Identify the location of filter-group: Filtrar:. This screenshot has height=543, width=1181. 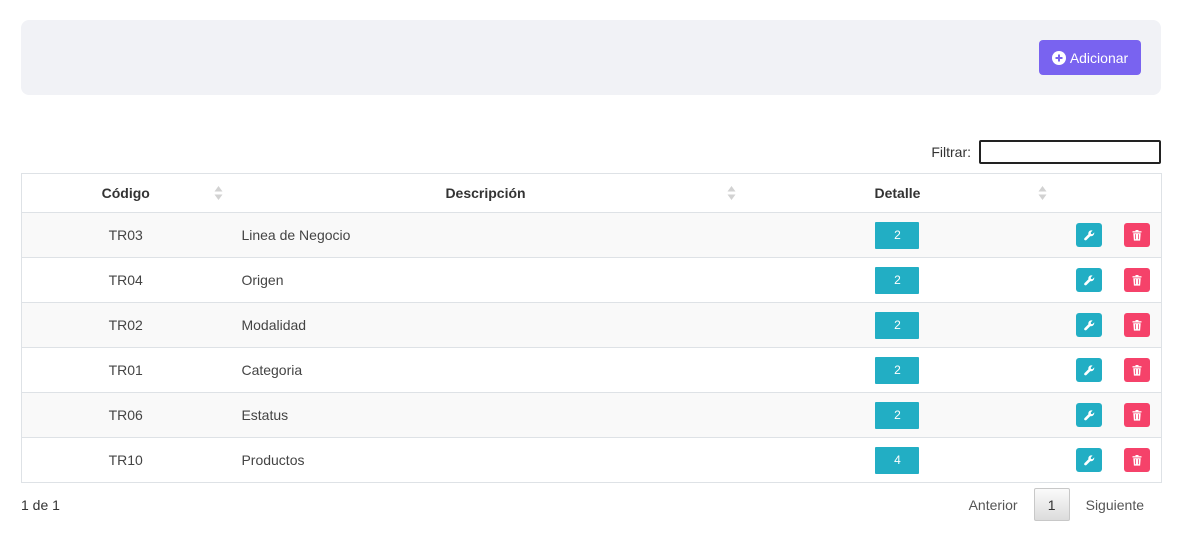
(1046, 152).